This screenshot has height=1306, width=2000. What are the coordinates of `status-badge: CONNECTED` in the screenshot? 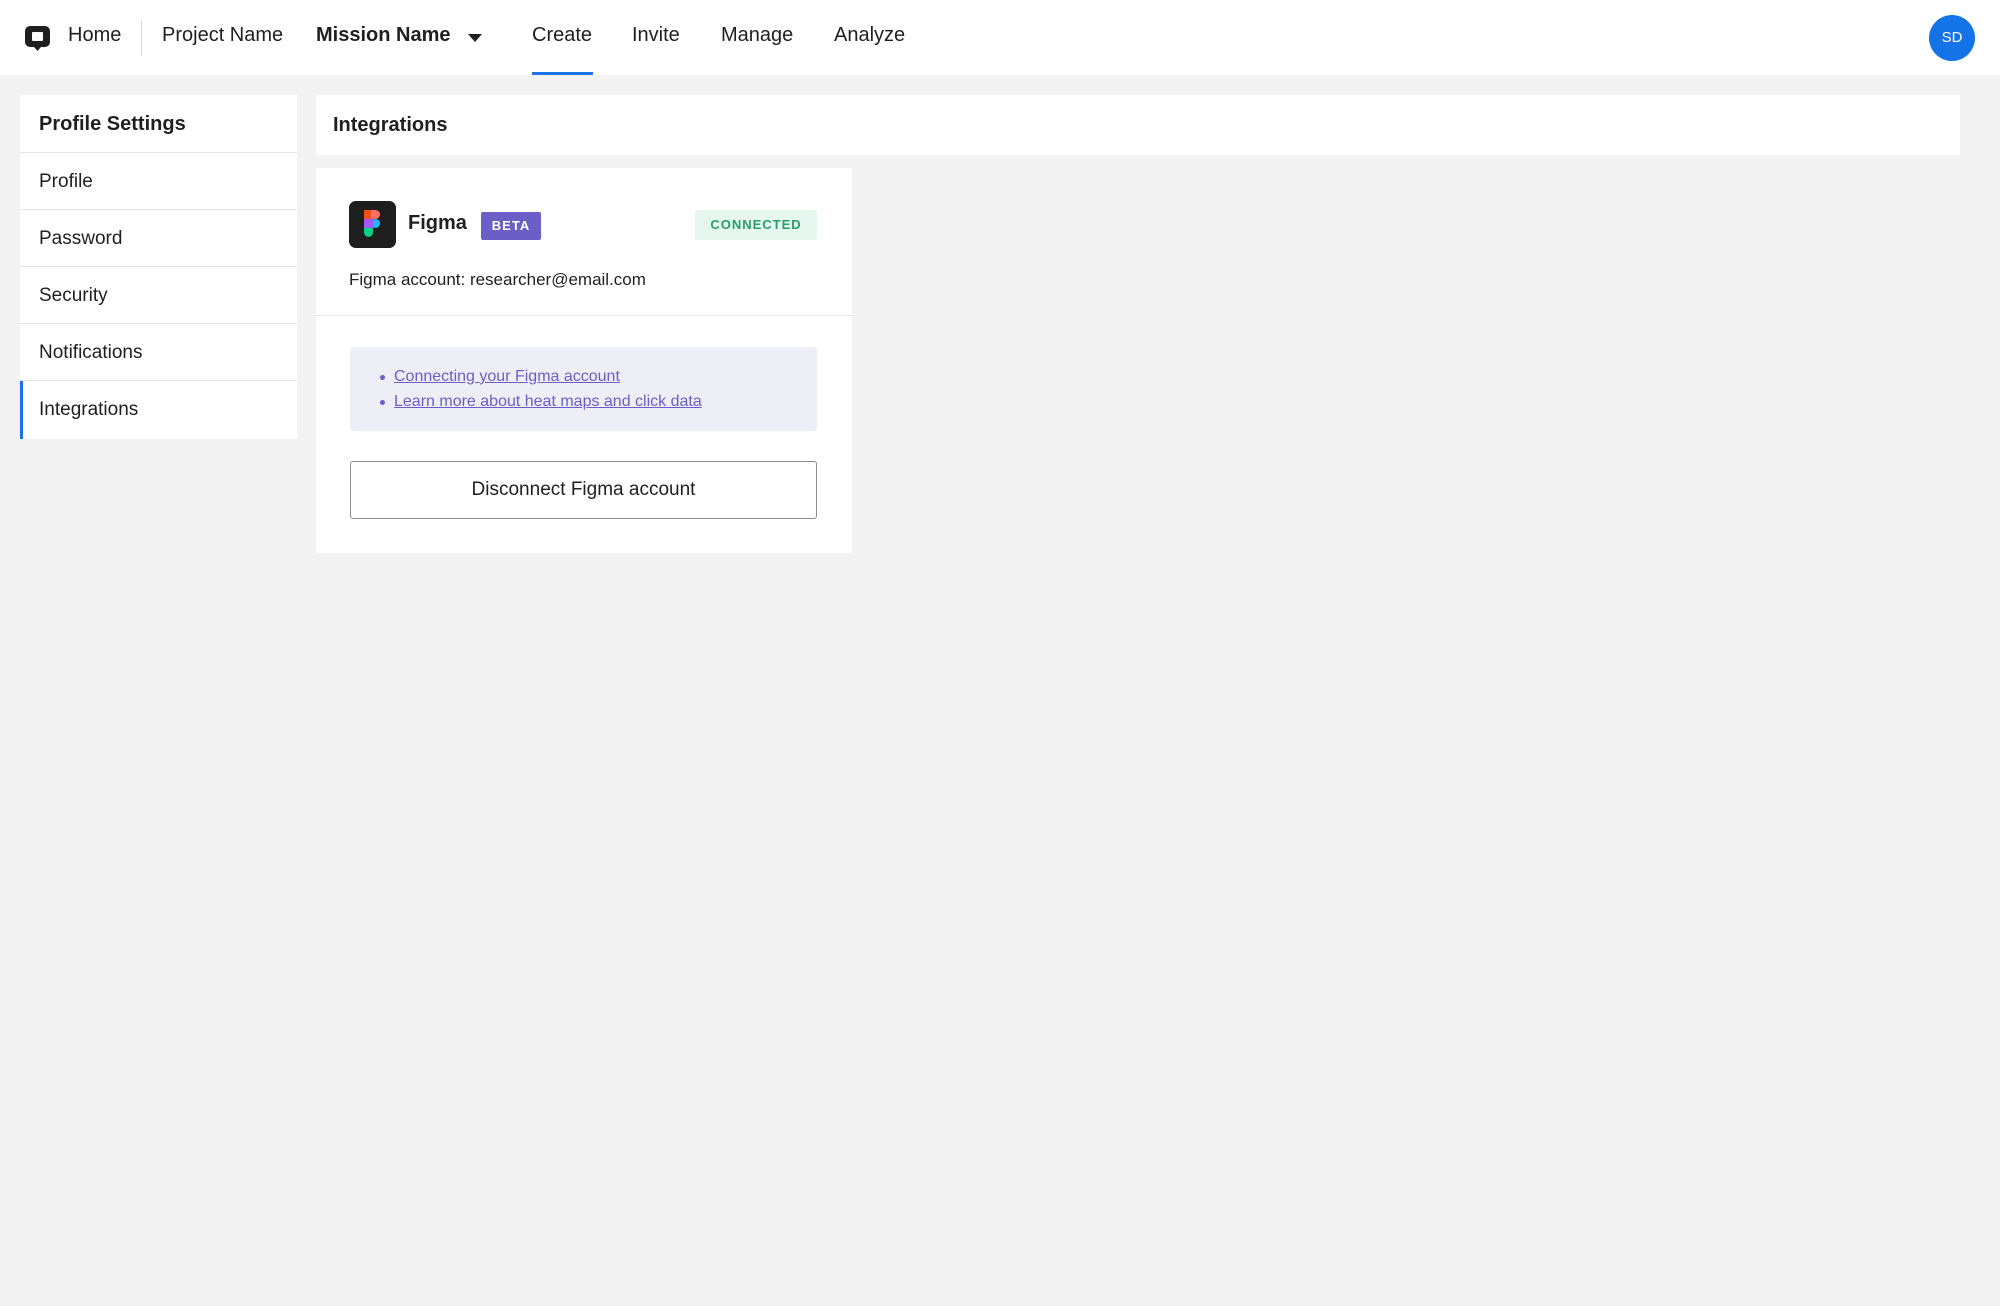 It's located at (756, 225).